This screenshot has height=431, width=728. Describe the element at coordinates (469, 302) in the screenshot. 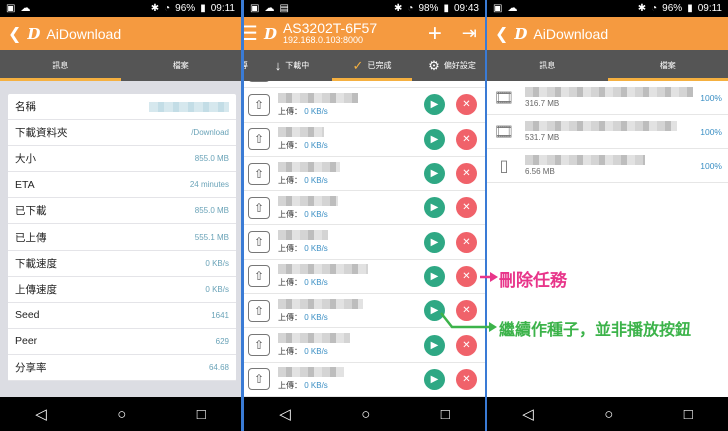

I see `annotation-arrows` at that location.